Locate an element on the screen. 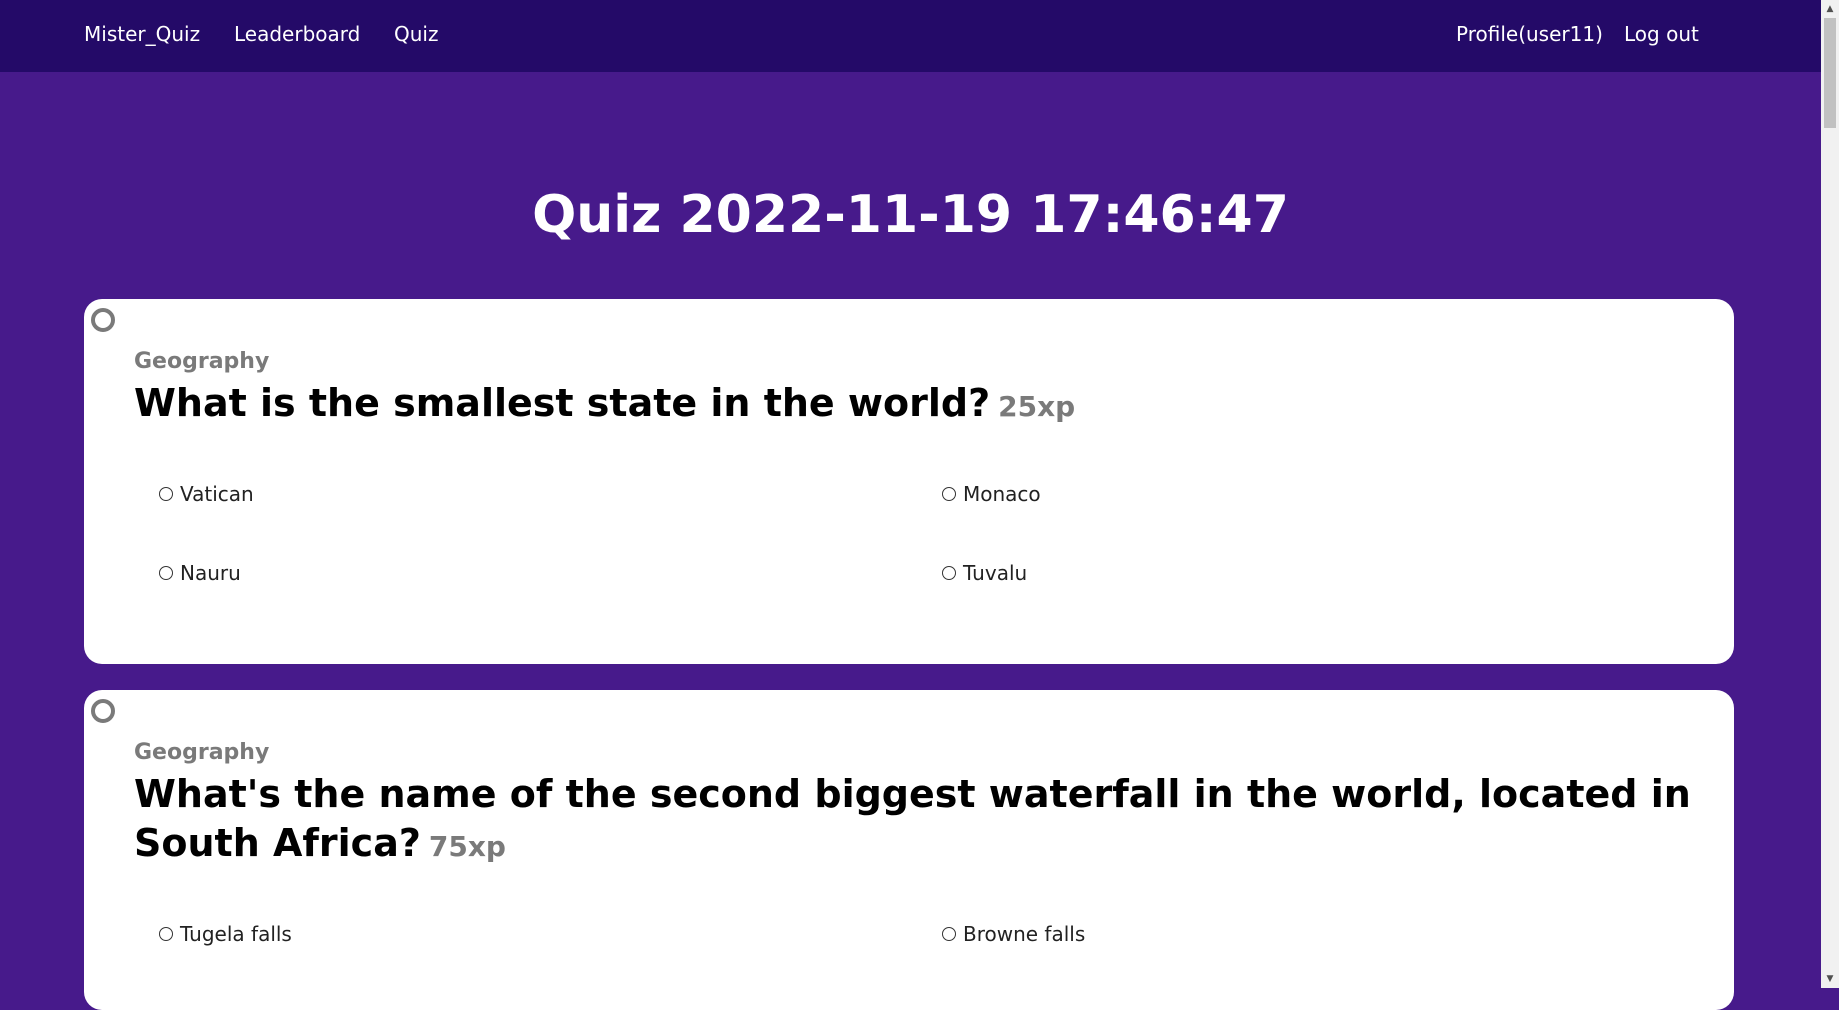 The height and width of the screenshot is (1010, 1839). answer-option: Tuvalu is located at coordinates (984, 573).